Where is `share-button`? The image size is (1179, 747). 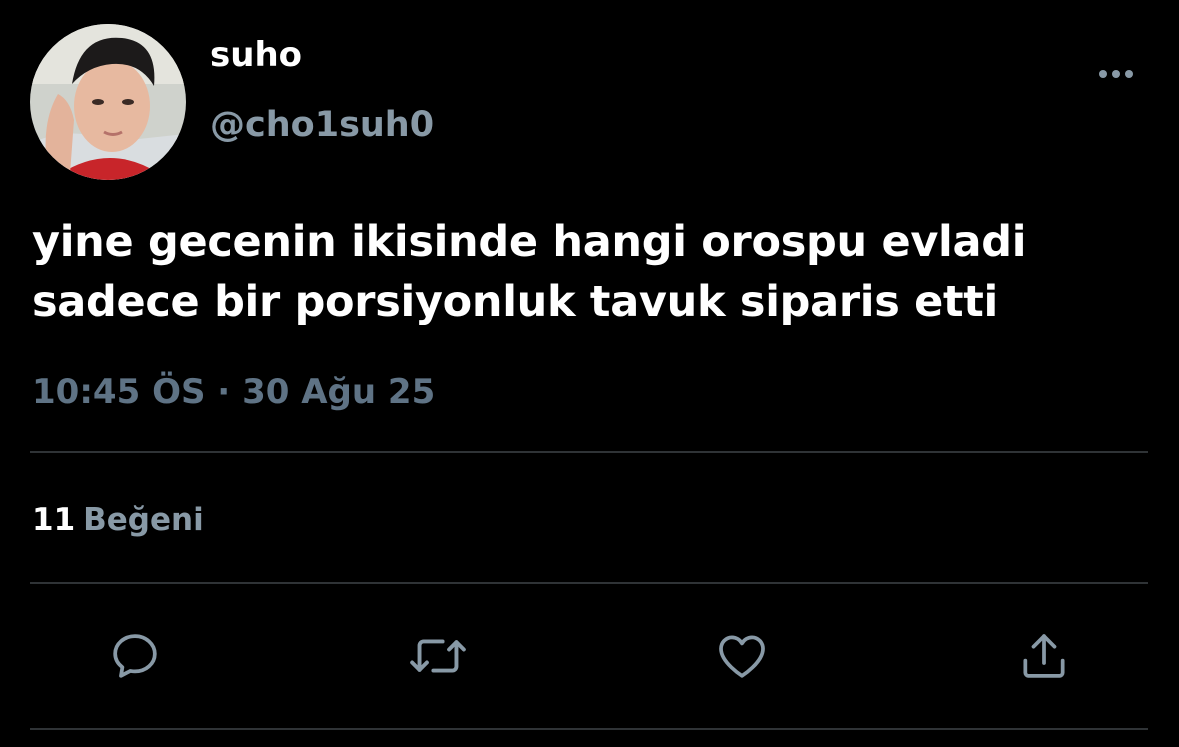
share-button is located at coordinates (1044, 656).